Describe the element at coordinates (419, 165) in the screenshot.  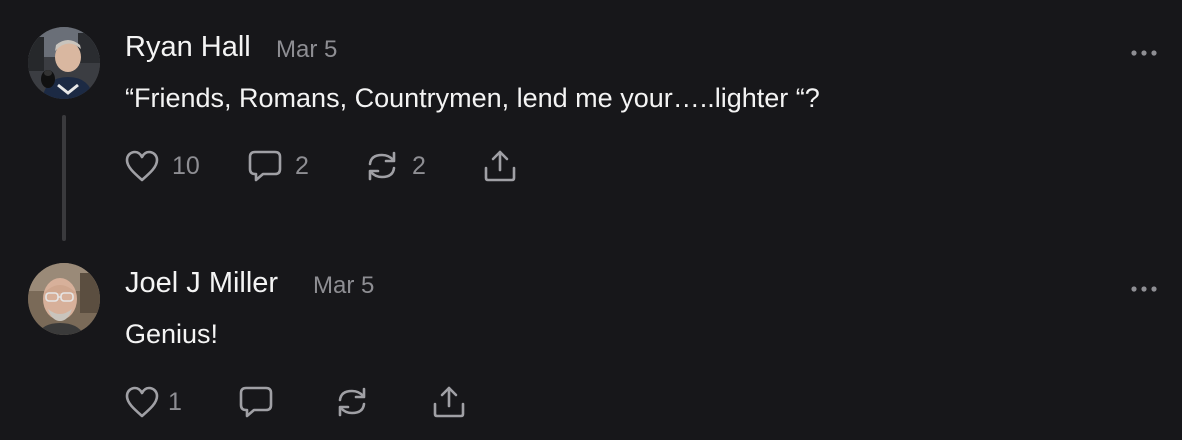
I see `restack-count: 2` at that location.